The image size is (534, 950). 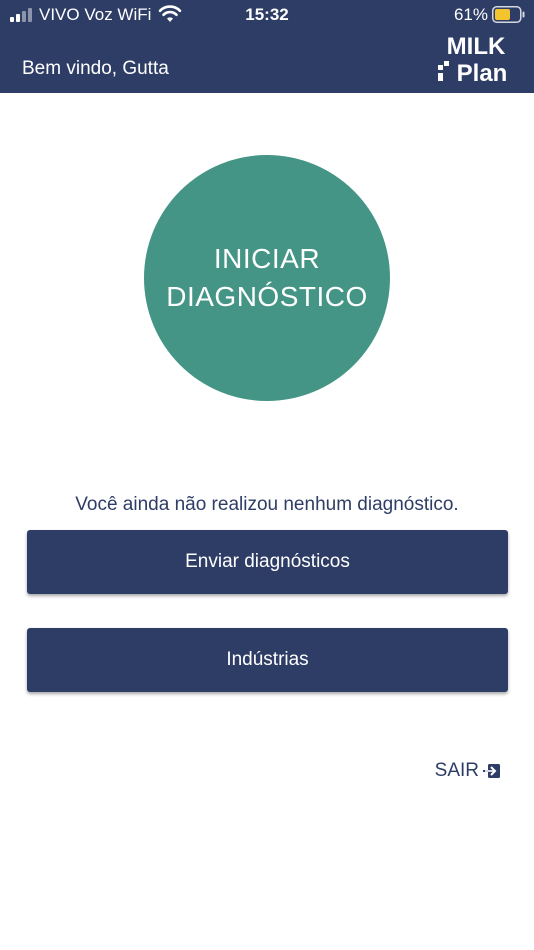 What do you see at coordinates (476, 46) in the screenshot?
I see `svg-text: MILK` at bounding box center [476, 46].